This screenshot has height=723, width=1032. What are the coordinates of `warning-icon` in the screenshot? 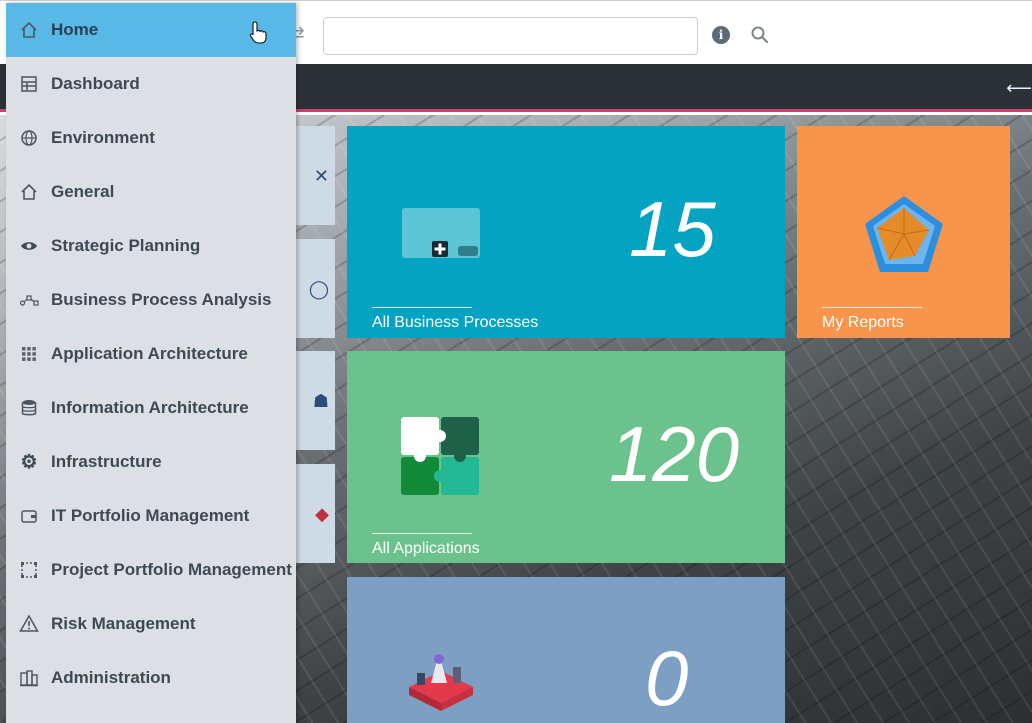 It's located at (29, 624).